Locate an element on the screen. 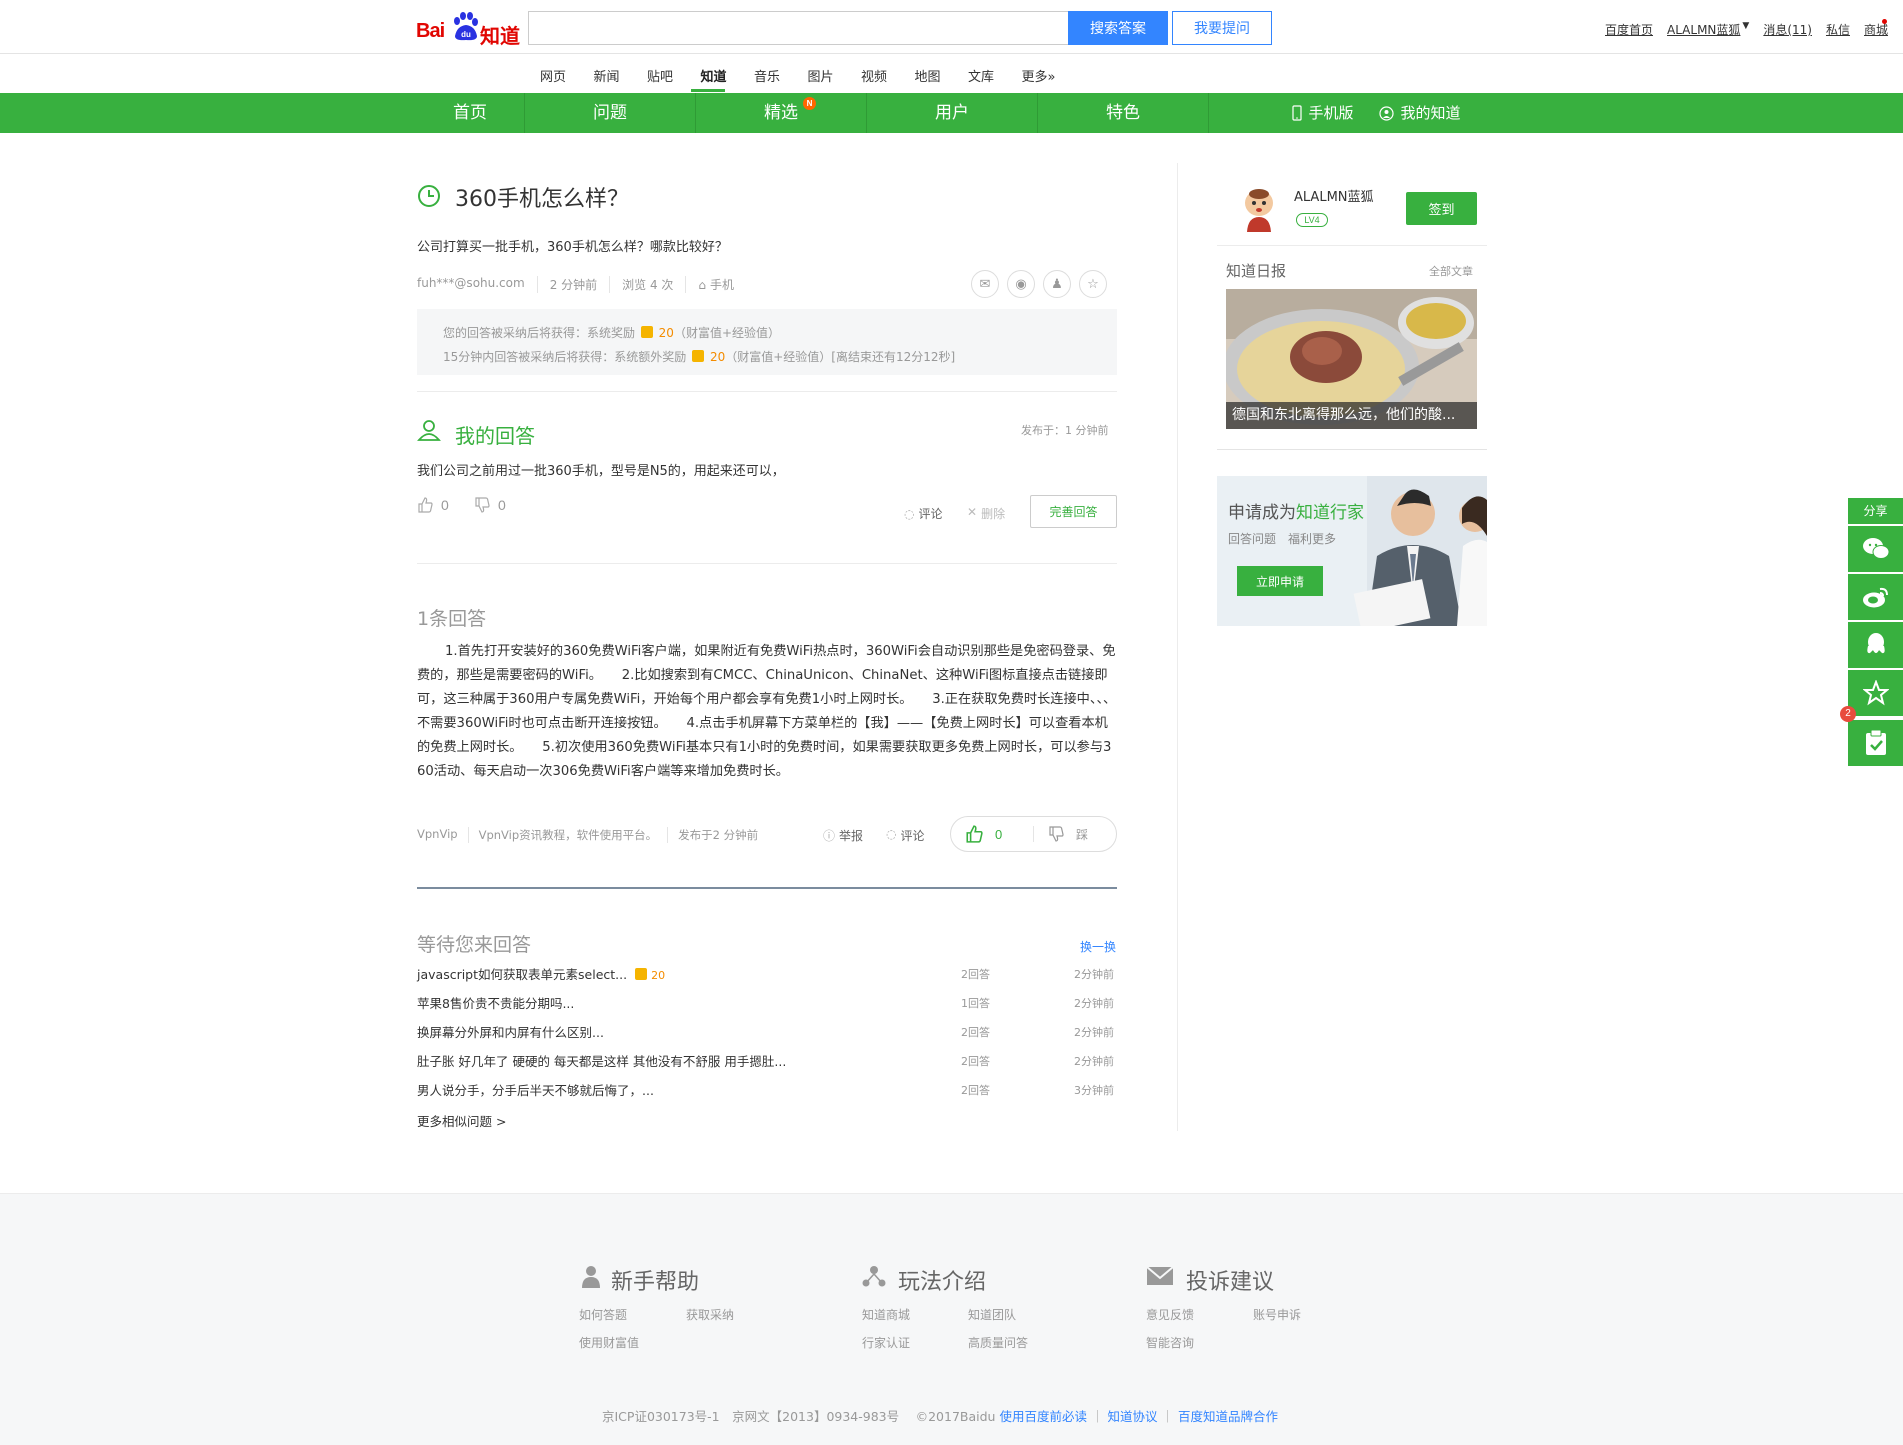  nav-my-zhidao: 我的知道 is located at coordinates (1420, 113).